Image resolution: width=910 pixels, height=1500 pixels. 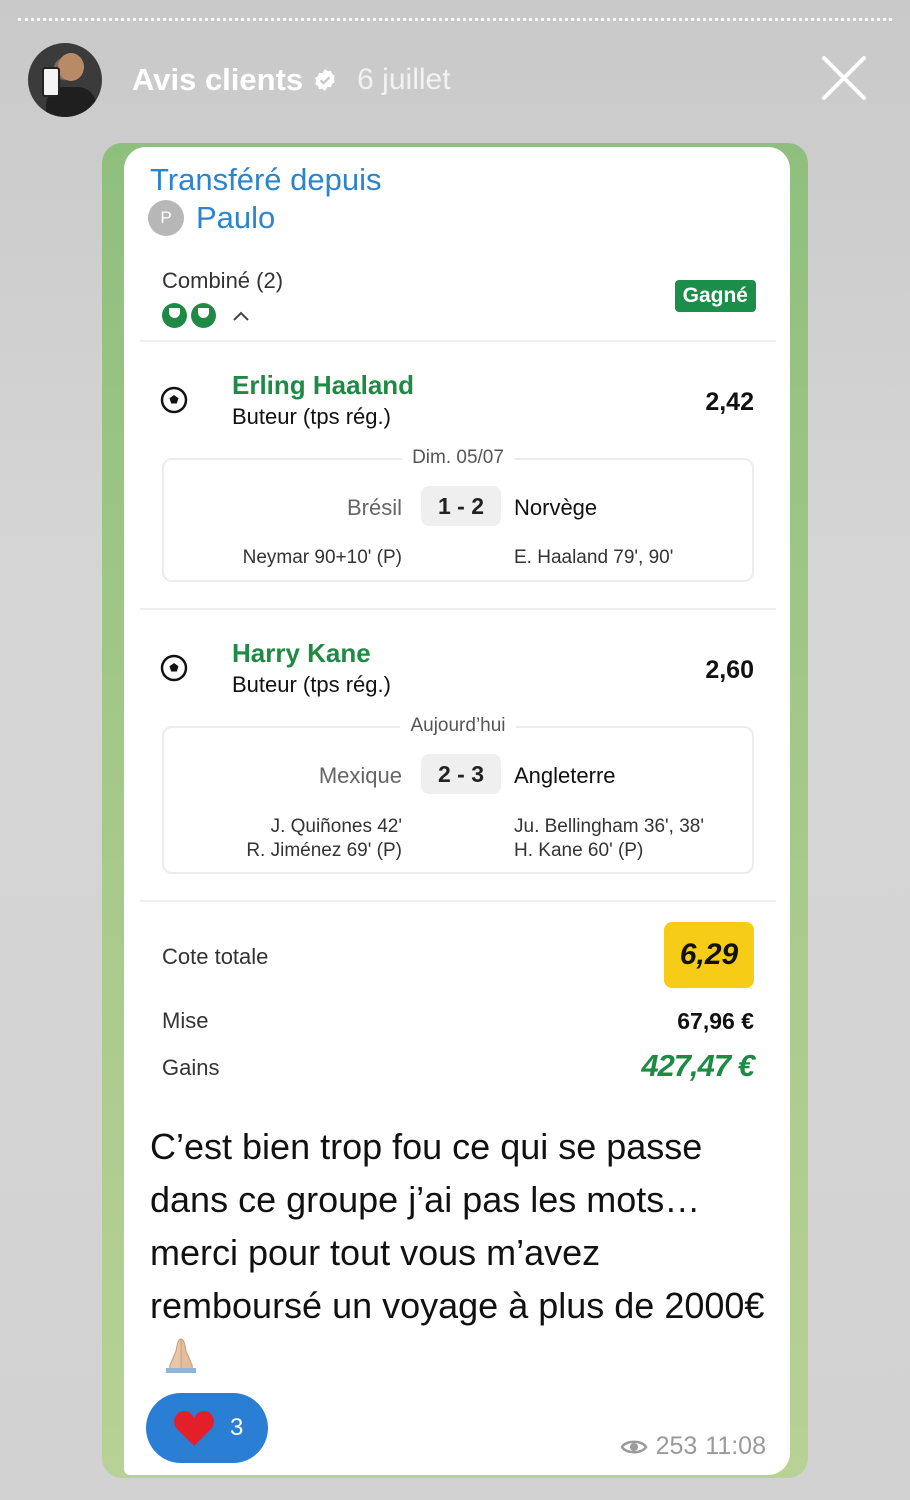 I want to click on forwarded-label: Transféré depuis, so click(x=266, y=179).